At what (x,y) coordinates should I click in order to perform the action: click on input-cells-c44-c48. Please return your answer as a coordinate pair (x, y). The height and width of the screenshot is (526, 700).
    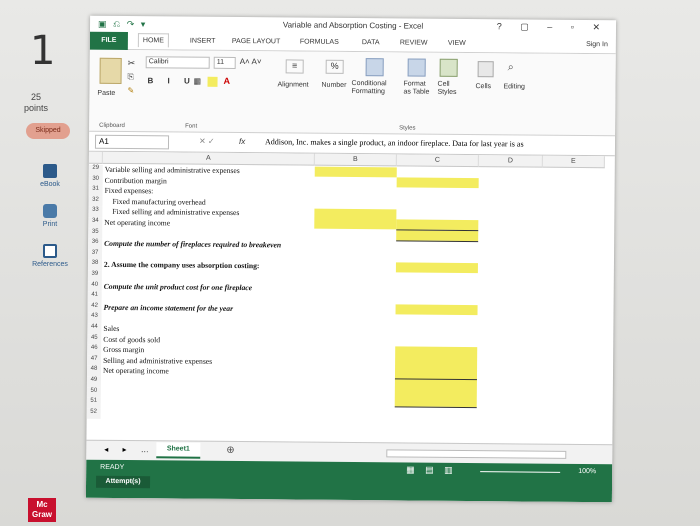
    Looking at the image, I should click on (436, 377).